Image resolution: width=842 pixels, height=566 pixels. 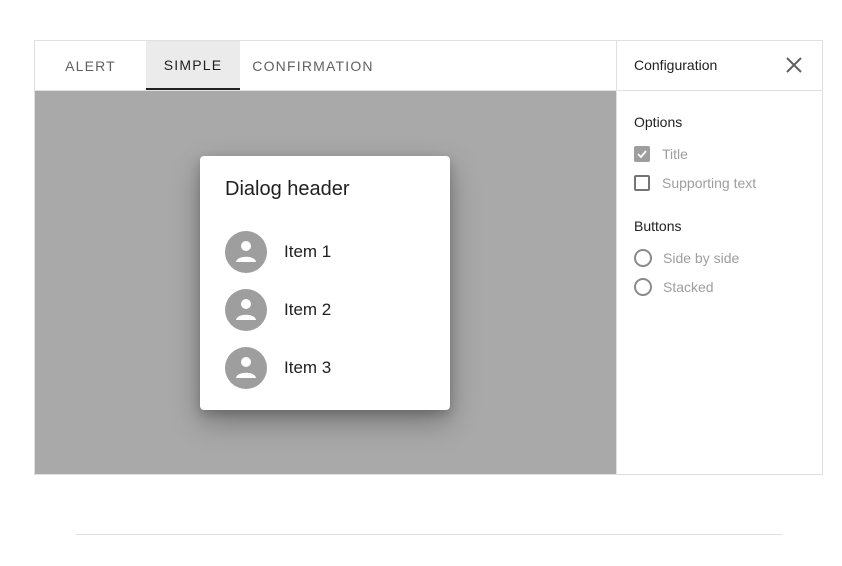 What do you see at coordinates (429, 534) in the screenshot?
I see `page-divider` at bounding box center [429, 534].